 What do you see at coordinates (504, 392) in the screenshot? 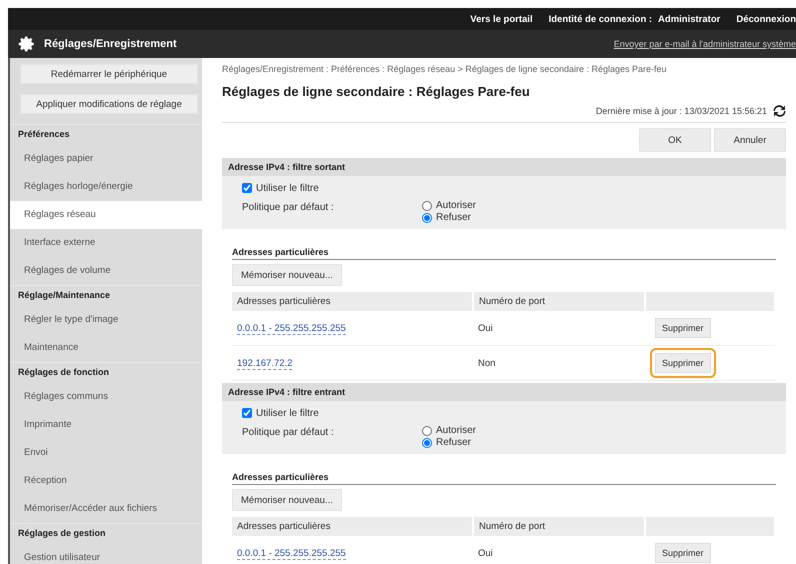
I see `section-header: Adresse IPv4 : filtre entrant` at bounding box center [504, 392].